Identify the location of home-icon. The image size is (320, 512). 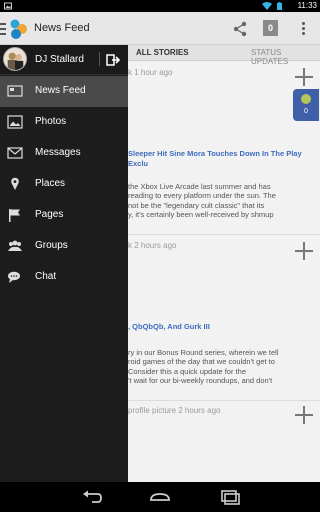
(160, 497).